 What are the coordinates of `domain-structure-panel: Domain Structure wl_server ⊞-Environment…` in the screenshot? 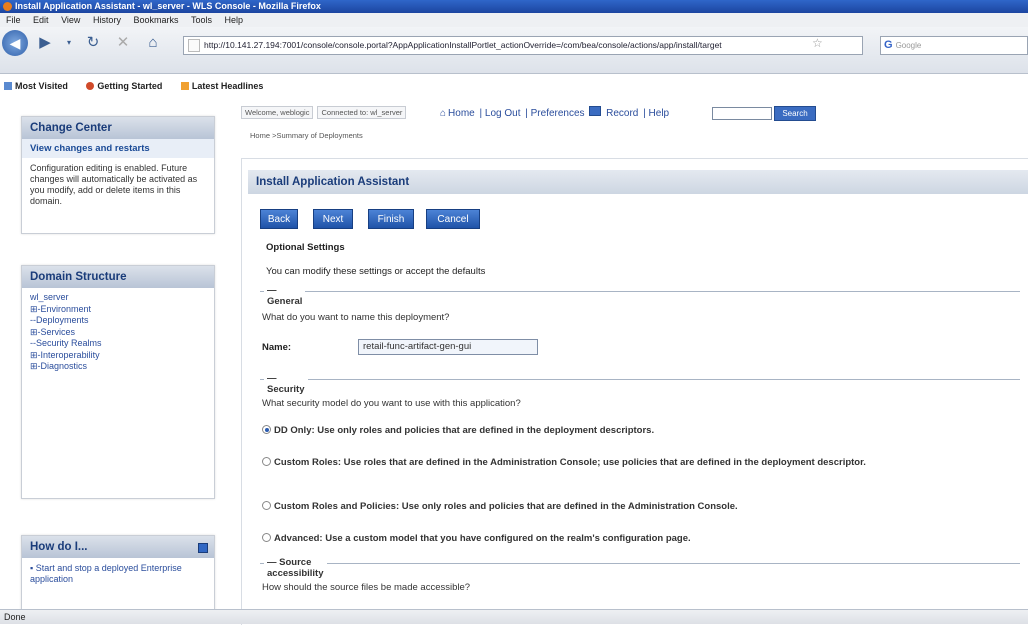 It's located at (118, 382).